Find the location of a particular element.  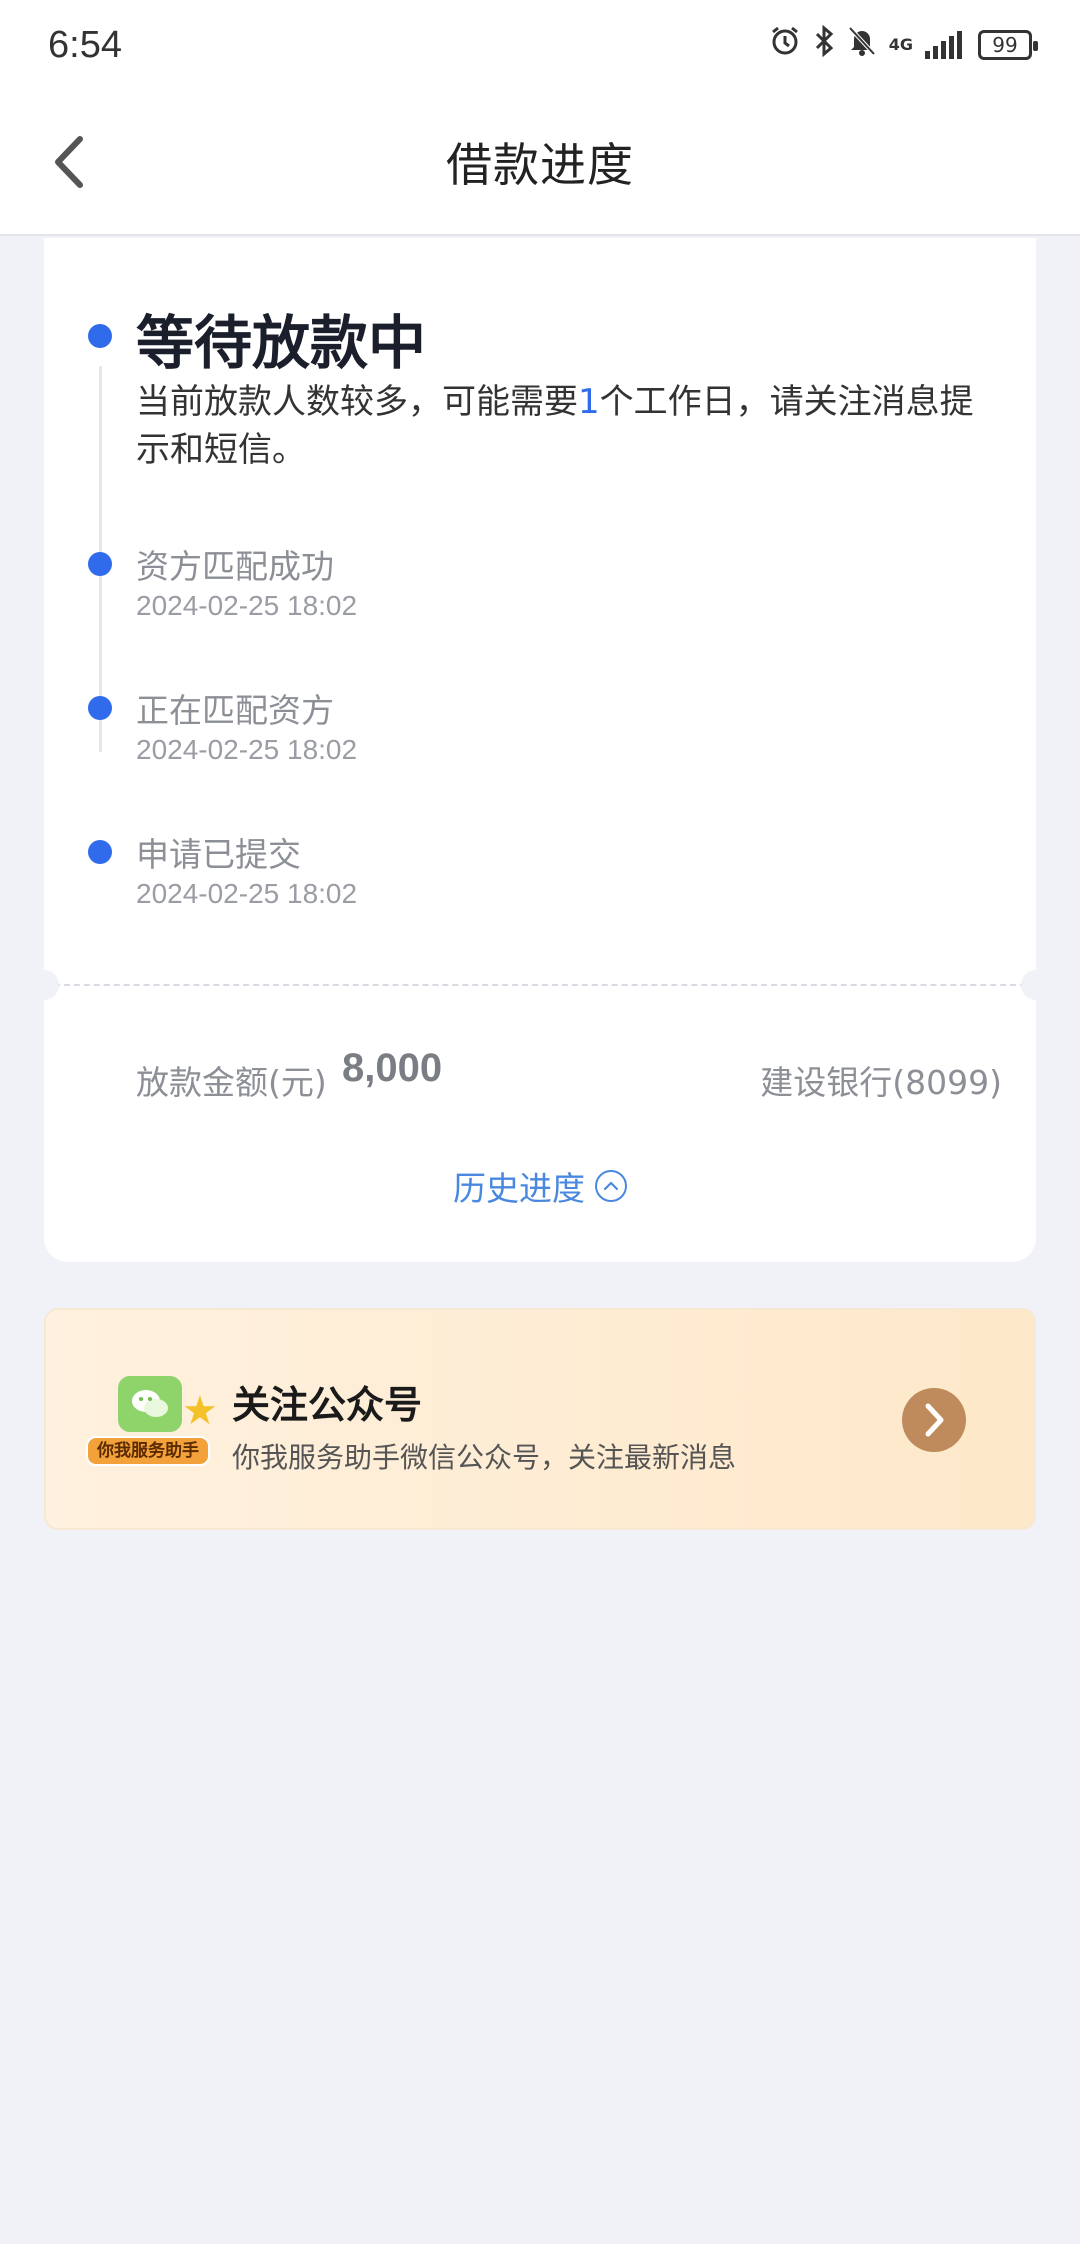

status-bar: 6:54 4G 99 is located at coordinates (540, 45).